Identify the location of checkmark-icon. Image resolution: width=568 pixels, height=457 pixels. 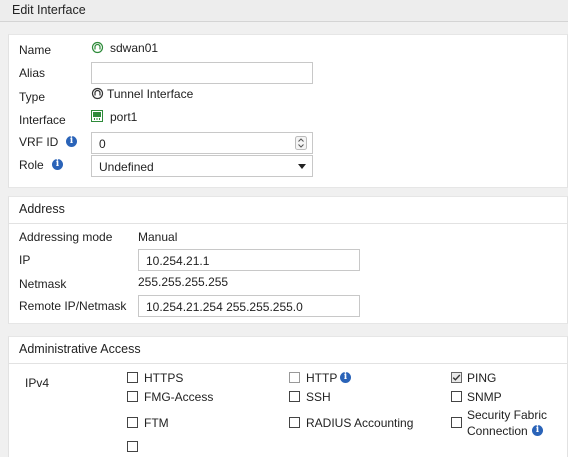
(456, 377).